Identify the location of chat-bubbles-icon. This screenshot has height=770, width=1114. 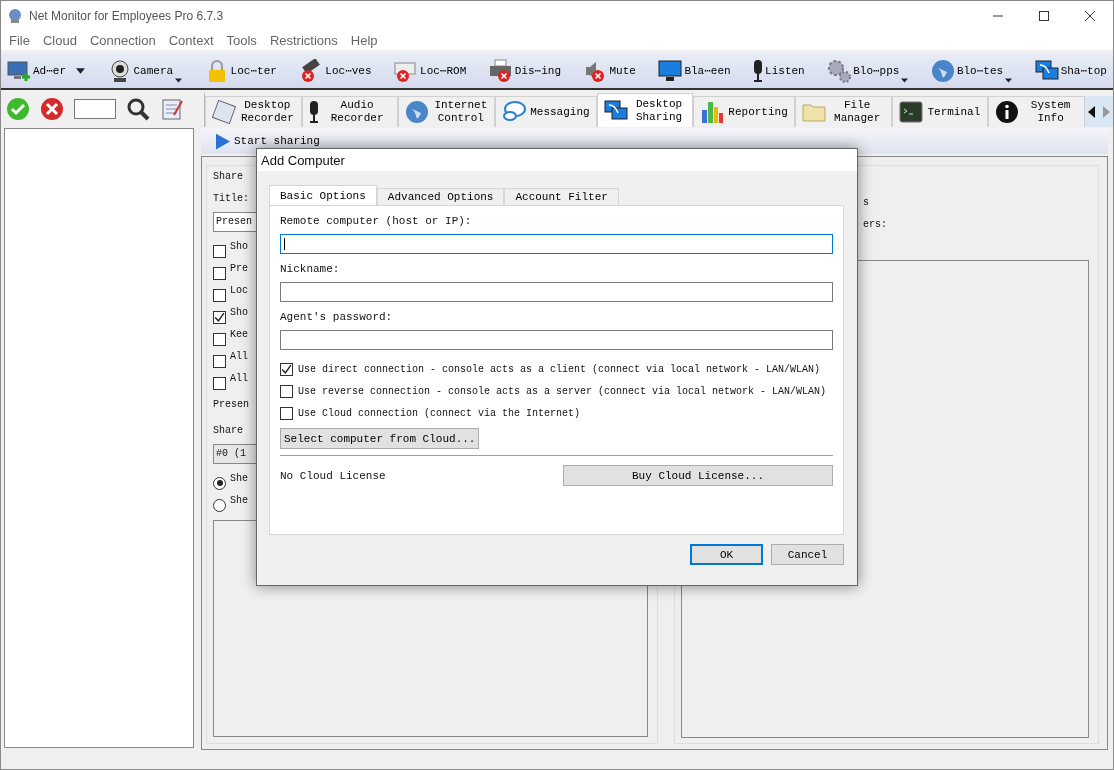
(514, 112).